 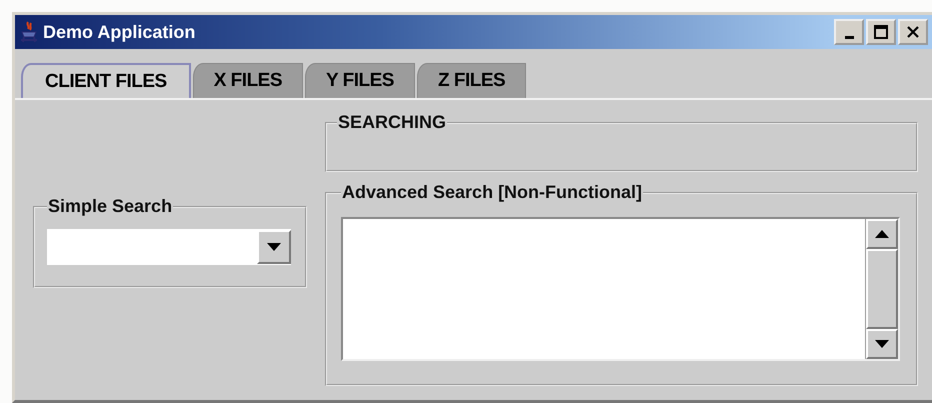 I want to click on tab: CLIENT FILES, so click(x=106, y=80).